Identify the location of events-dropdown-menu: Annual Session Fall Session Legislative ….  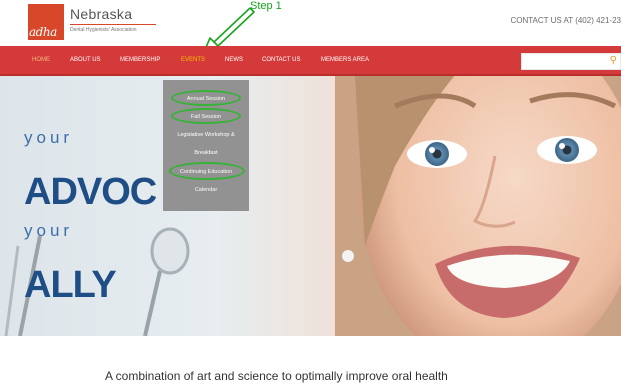
(206, 145).